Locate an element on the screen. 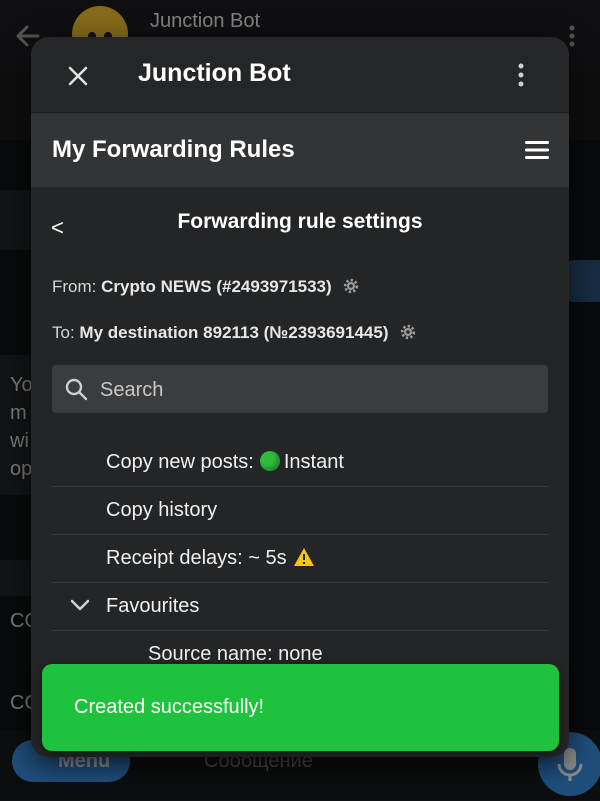 The width and height of the screenshot is (600, 801). destination-line: To: My destination 892113 (№2393691445) is located at coordinates (234, 333).